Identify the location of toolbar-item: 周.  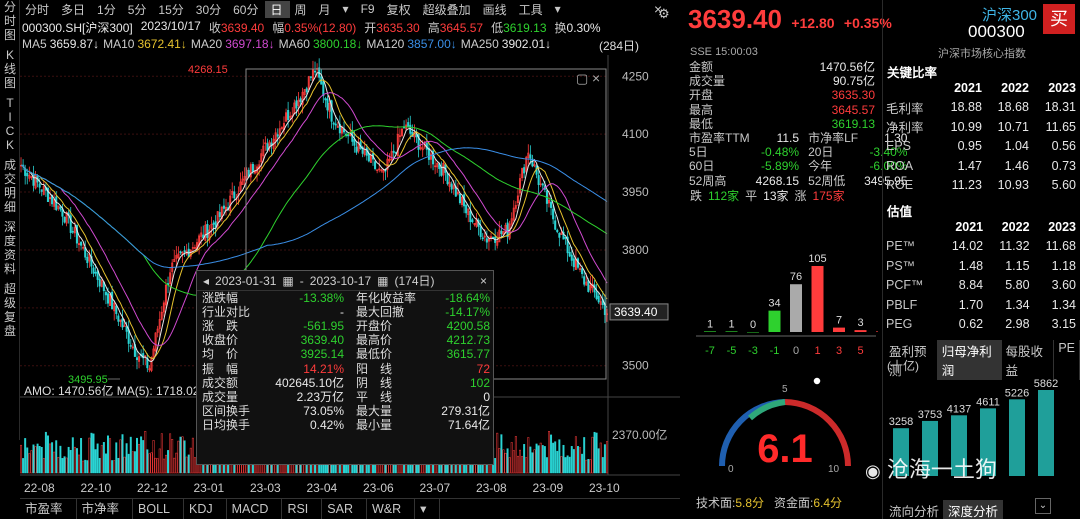
(302, 9).